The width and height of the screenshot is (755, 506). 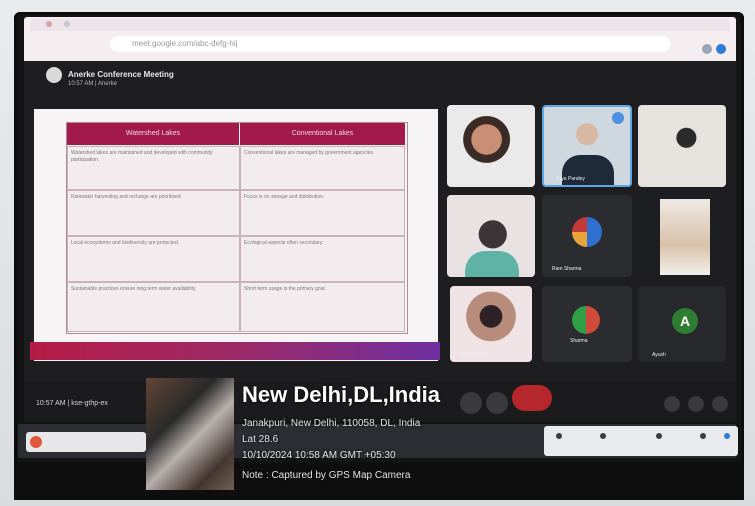 I want to click on gps-note: Note : Captured by GPS Map Camera, so click(x=326, y=475).